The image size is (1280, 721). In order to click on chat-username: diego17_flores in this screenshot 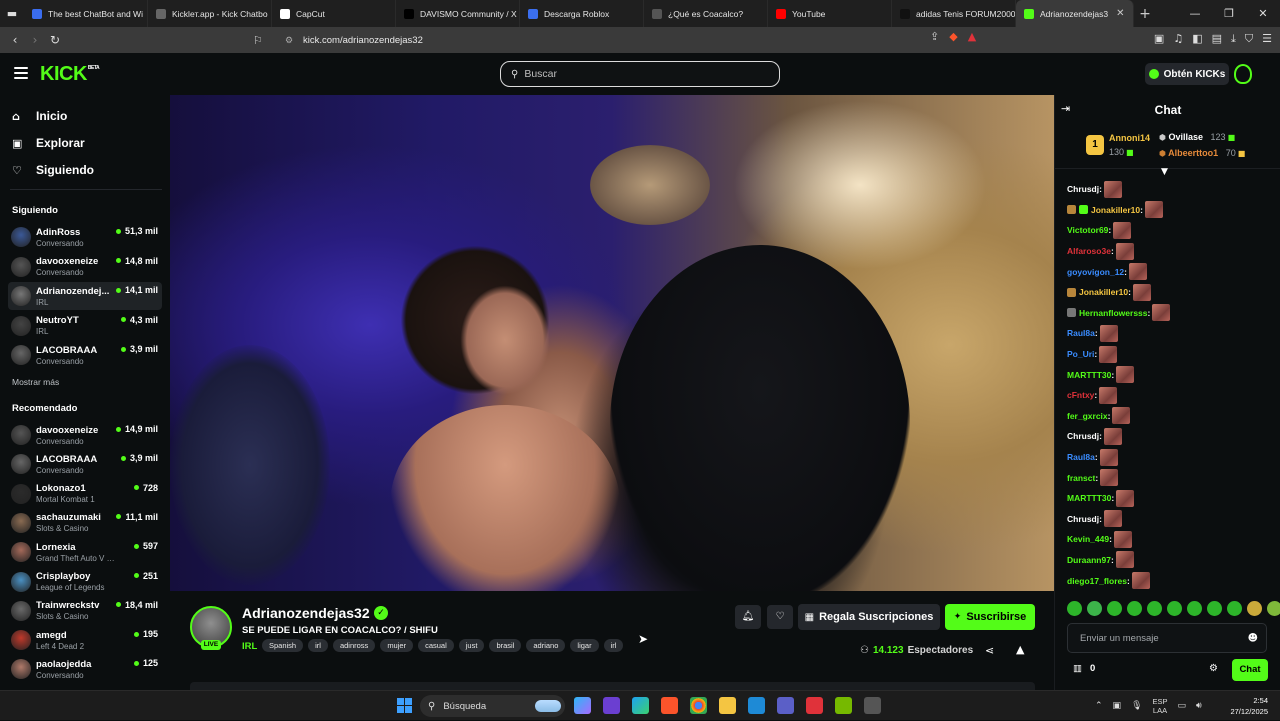, I will do `click(1097, 581)`.